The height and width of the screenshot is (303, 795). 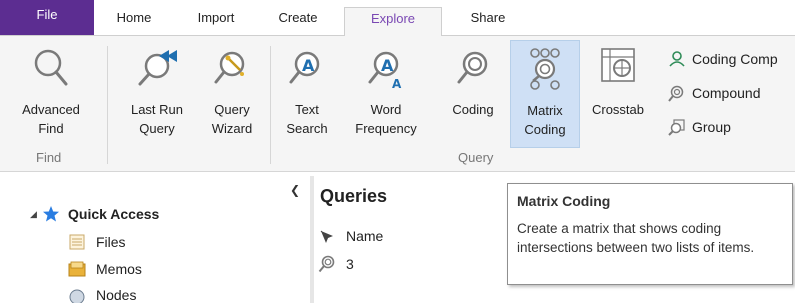 I want to click on tooltip-title: Matrix Coding, so click(x=564, y=201).